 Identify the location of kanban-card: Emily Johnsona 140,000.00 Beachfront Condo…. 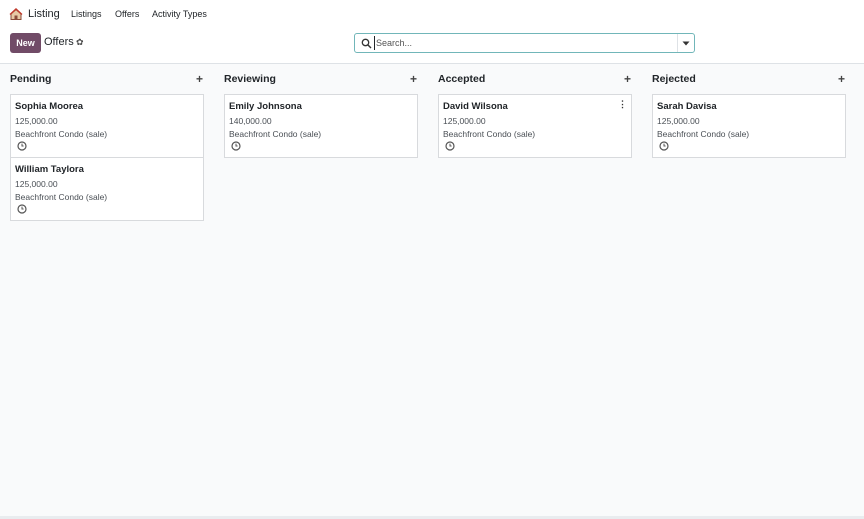
(321, 126).